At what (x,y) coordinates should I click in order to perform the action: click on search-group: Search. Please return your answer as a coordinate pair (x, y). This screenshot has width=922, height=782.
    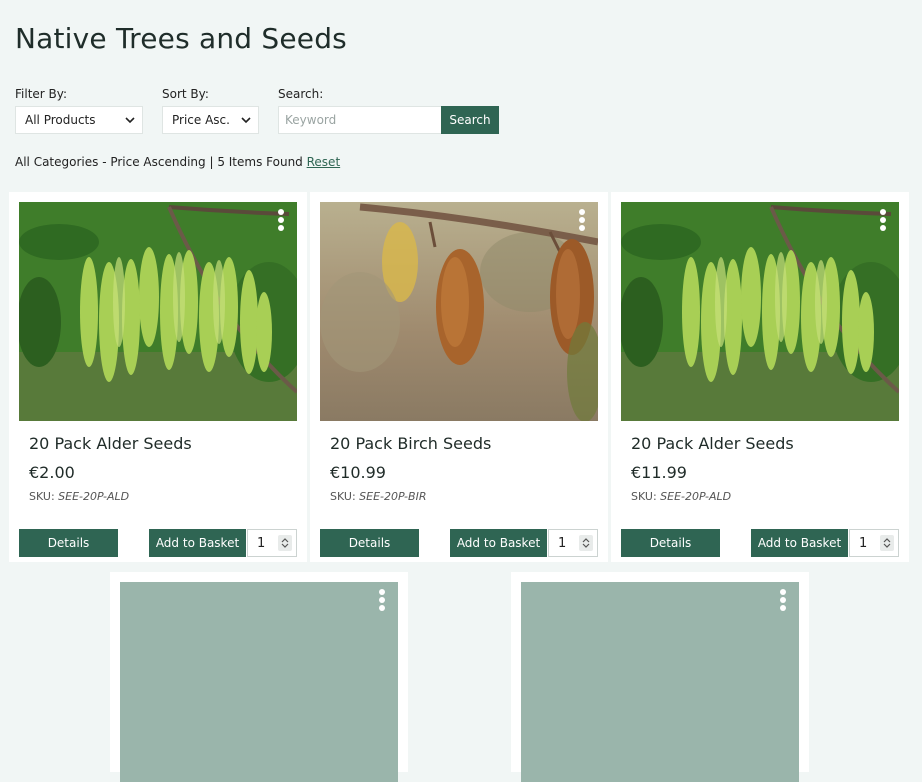
    Looking at the image, I should click on (388, 110).